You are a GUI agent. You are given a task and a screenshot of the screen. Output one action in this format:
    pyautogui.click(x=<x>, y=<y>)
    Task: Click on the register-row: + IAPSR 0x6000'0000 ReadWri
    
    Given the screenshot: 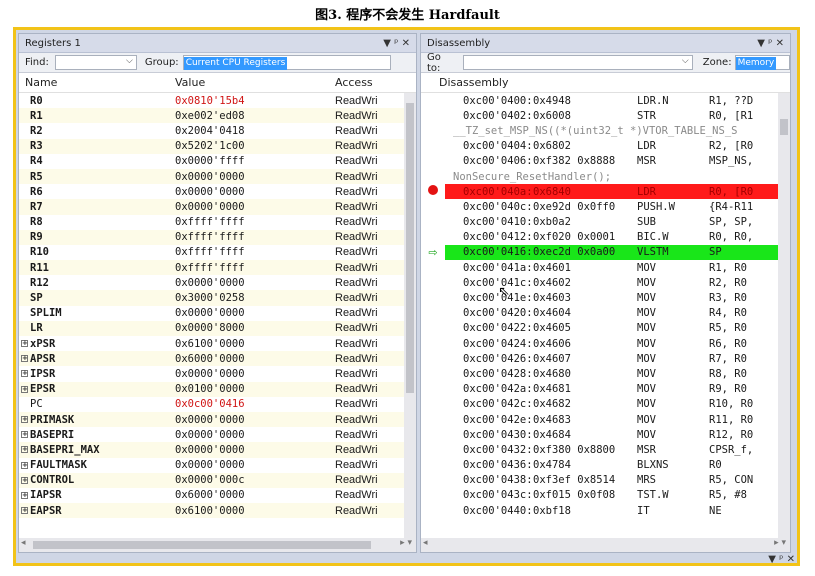 What is the action you would take?
    pyautogui.click(x=217, y=495)
    